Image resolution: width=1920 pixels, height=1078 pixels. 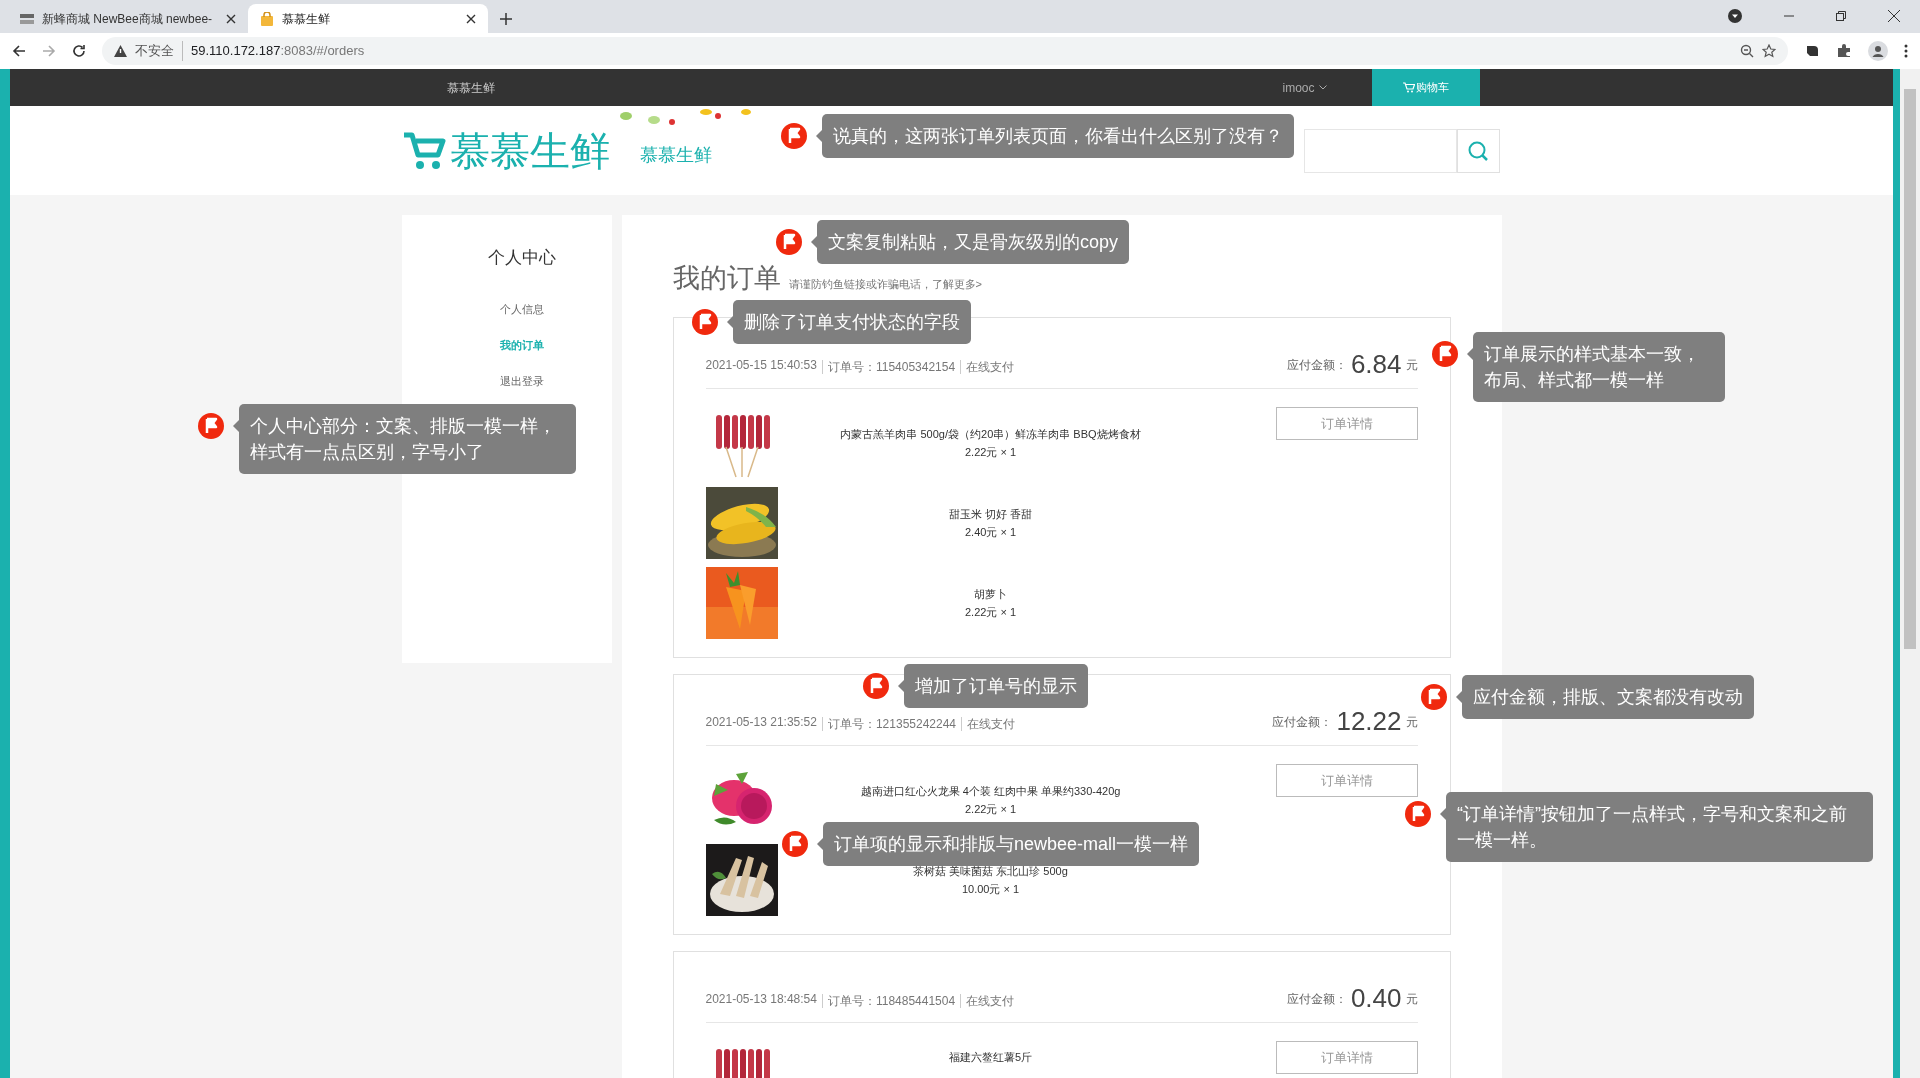 What do you see at coordinates (306, 19) in the screenshot?
I see `tab-title: 慕慕生鲜` at bounding box center [306, 19].